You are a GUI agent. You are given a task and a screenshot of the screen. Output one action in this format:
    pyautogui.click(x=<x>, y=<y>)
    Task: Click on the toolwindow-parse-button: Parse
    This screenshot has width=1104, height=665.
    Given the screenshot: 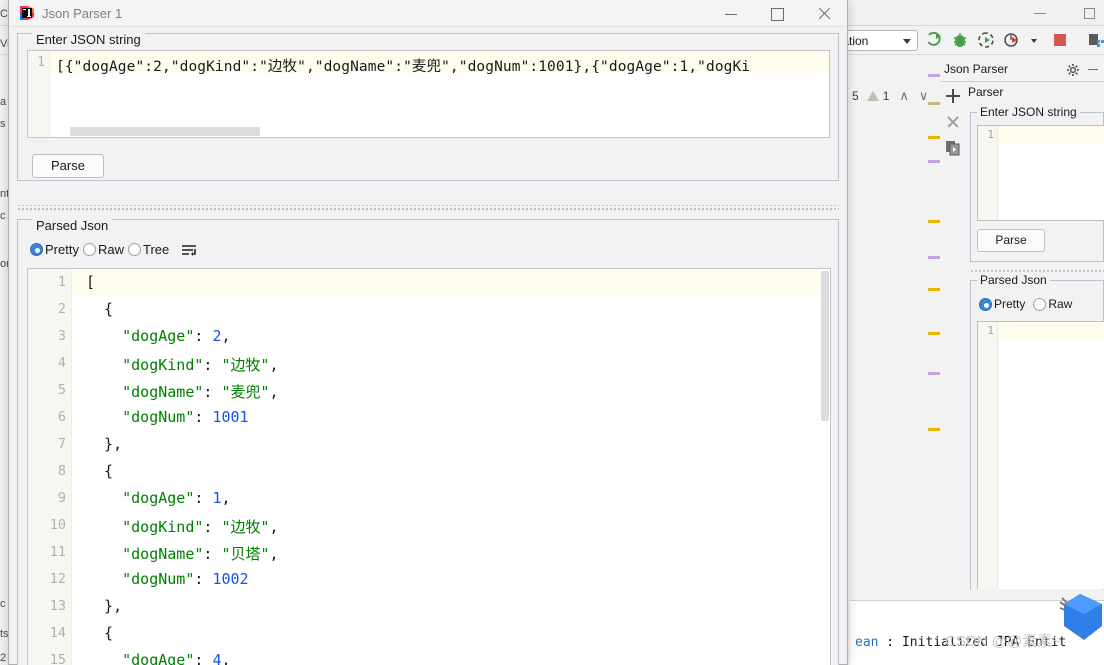 What is the action you would take?
    pyautogui.click(x=1011, y=240)
    